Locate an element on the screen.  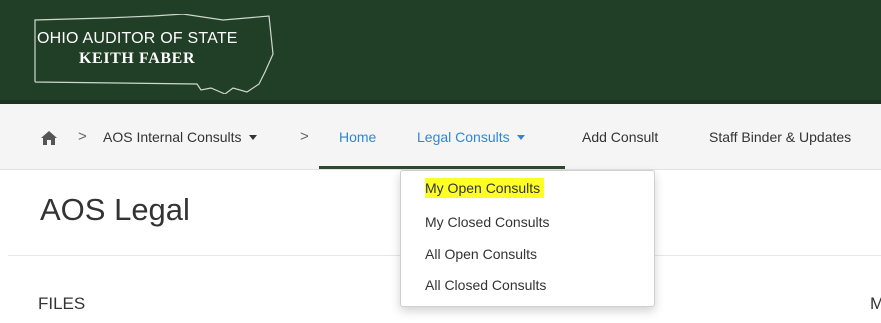
nav-add-consult-label: Add Consult is located at coordinates (620, 137).